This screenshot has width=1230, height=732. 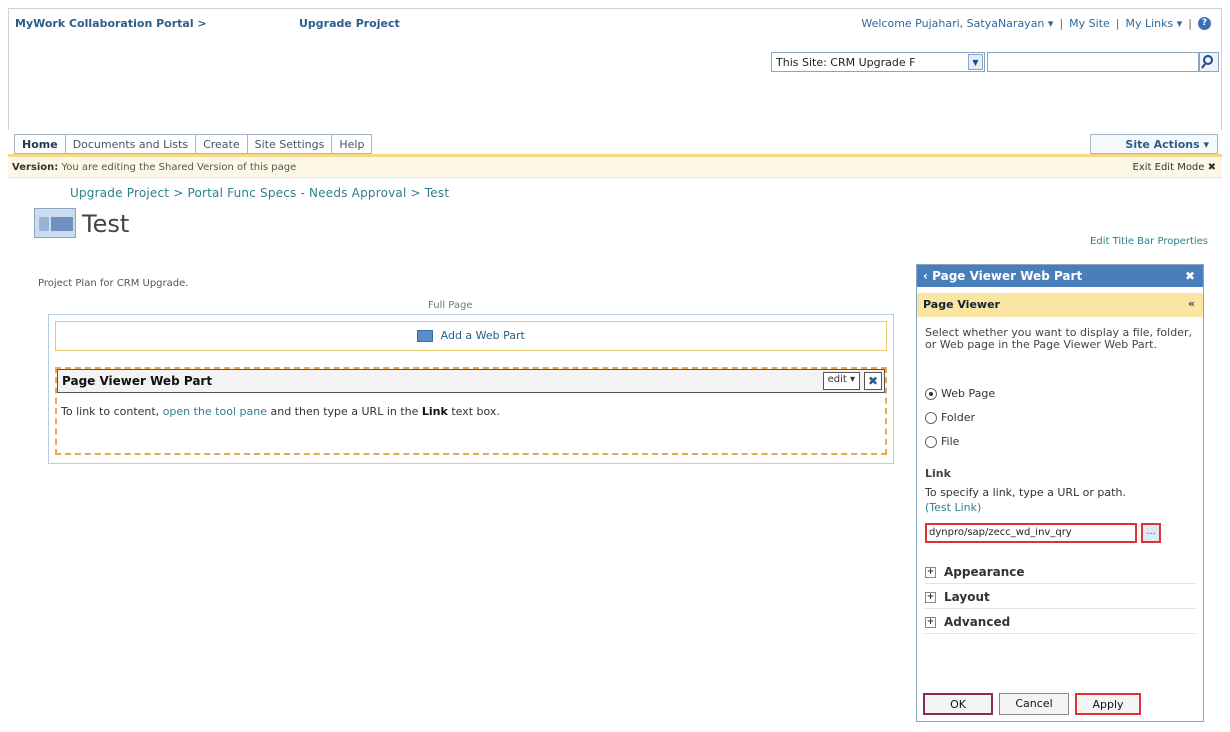 I want to click on radio-web-page: Web Page, so click(x=960, y=393).